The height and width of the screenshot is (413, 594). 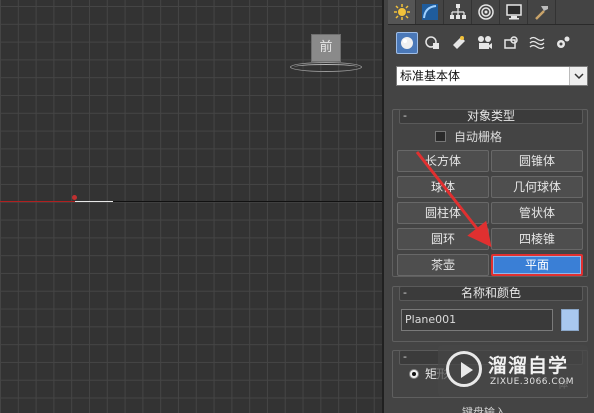 I want to click on autogrid-label: 自动栅格, so click(x=478, y=137).